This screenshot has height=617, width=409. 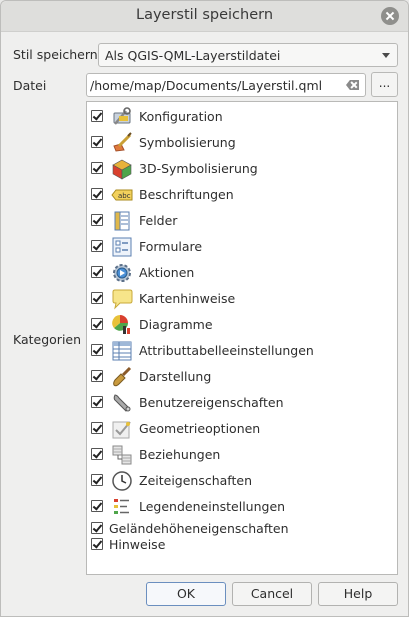 I want to click on configuration-icon, so click(x=122, y=116).